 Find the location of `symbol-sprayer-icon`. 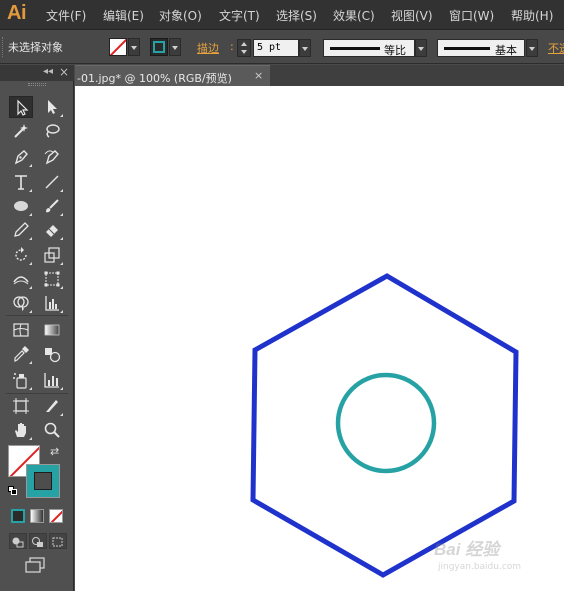

symbol-sprayer-icon is located at coordinates (20, 381).